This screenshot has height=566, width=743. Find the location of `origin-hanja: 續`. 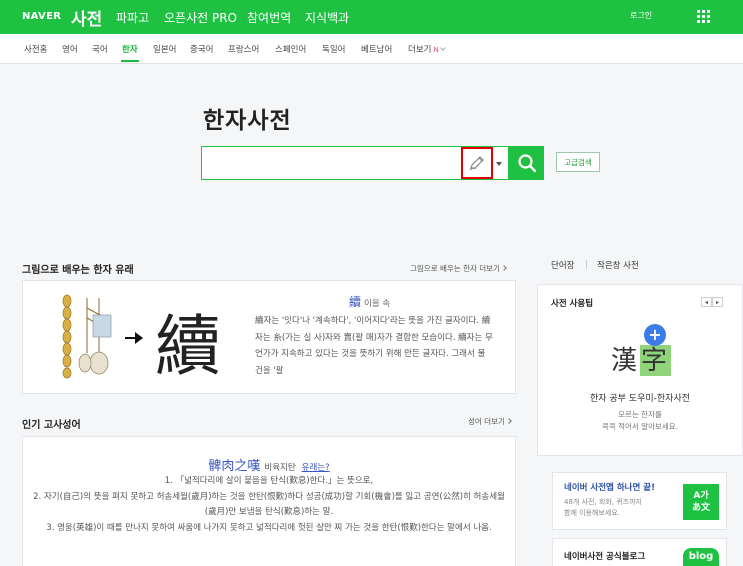

origin-hanja: 續 is located at coordinates (355, 302).